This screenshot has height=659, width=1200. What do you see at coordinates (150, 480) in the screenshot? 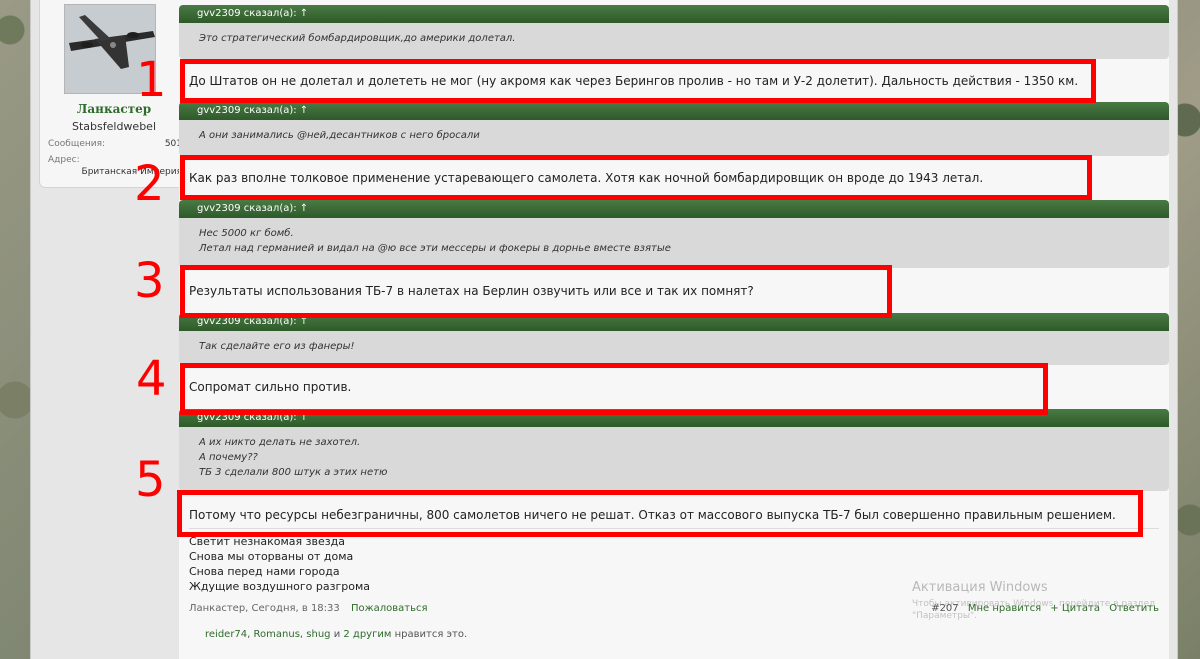
I see `annotation-number: 5` at bounding box center [150, 480].